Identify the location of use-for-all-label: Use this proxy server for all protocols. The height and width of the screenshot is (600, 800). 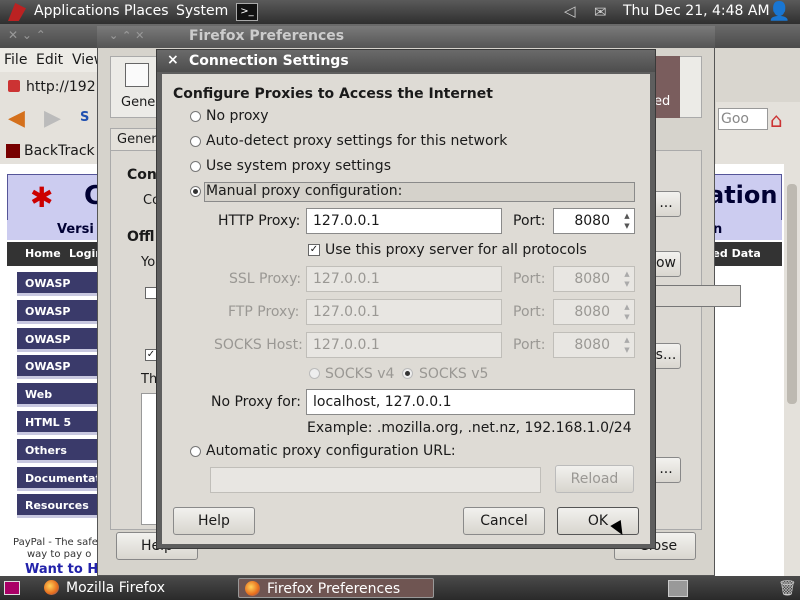
(456, 250).